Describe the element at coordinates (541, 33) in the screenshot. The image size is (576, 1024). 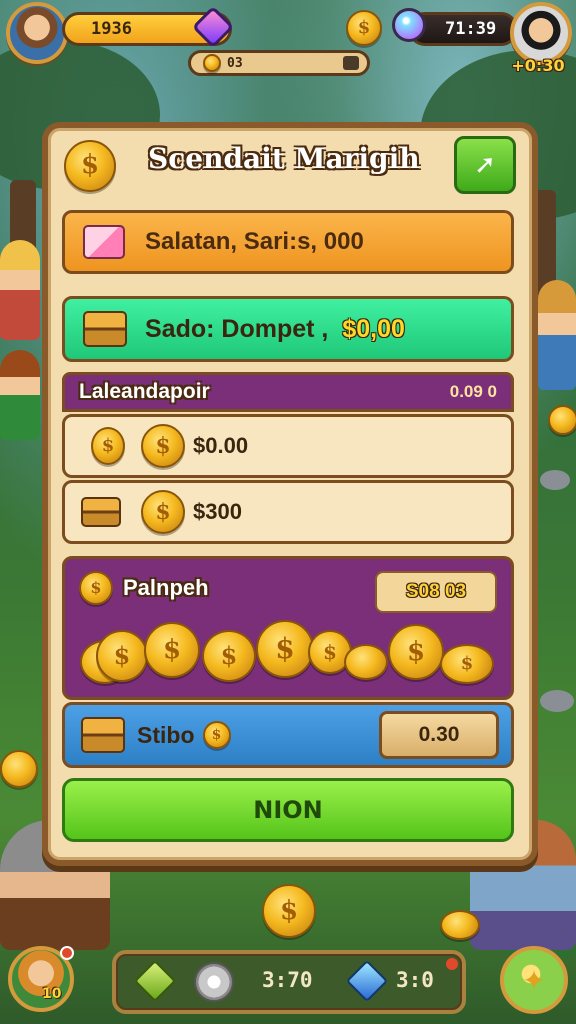
I see `player-avatar-right` at that location.